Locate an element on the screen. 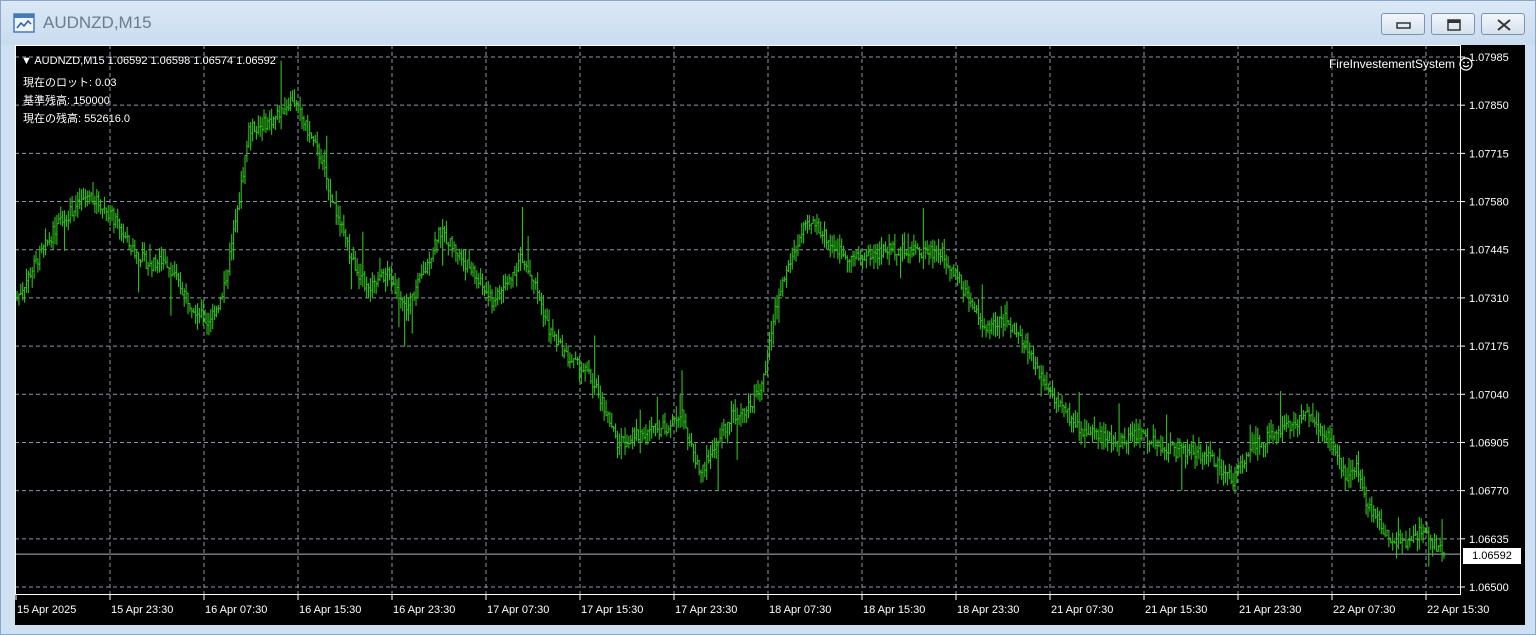 This screenshot has height=635, width=1536. close-button is located at coordinates (1503, 24).